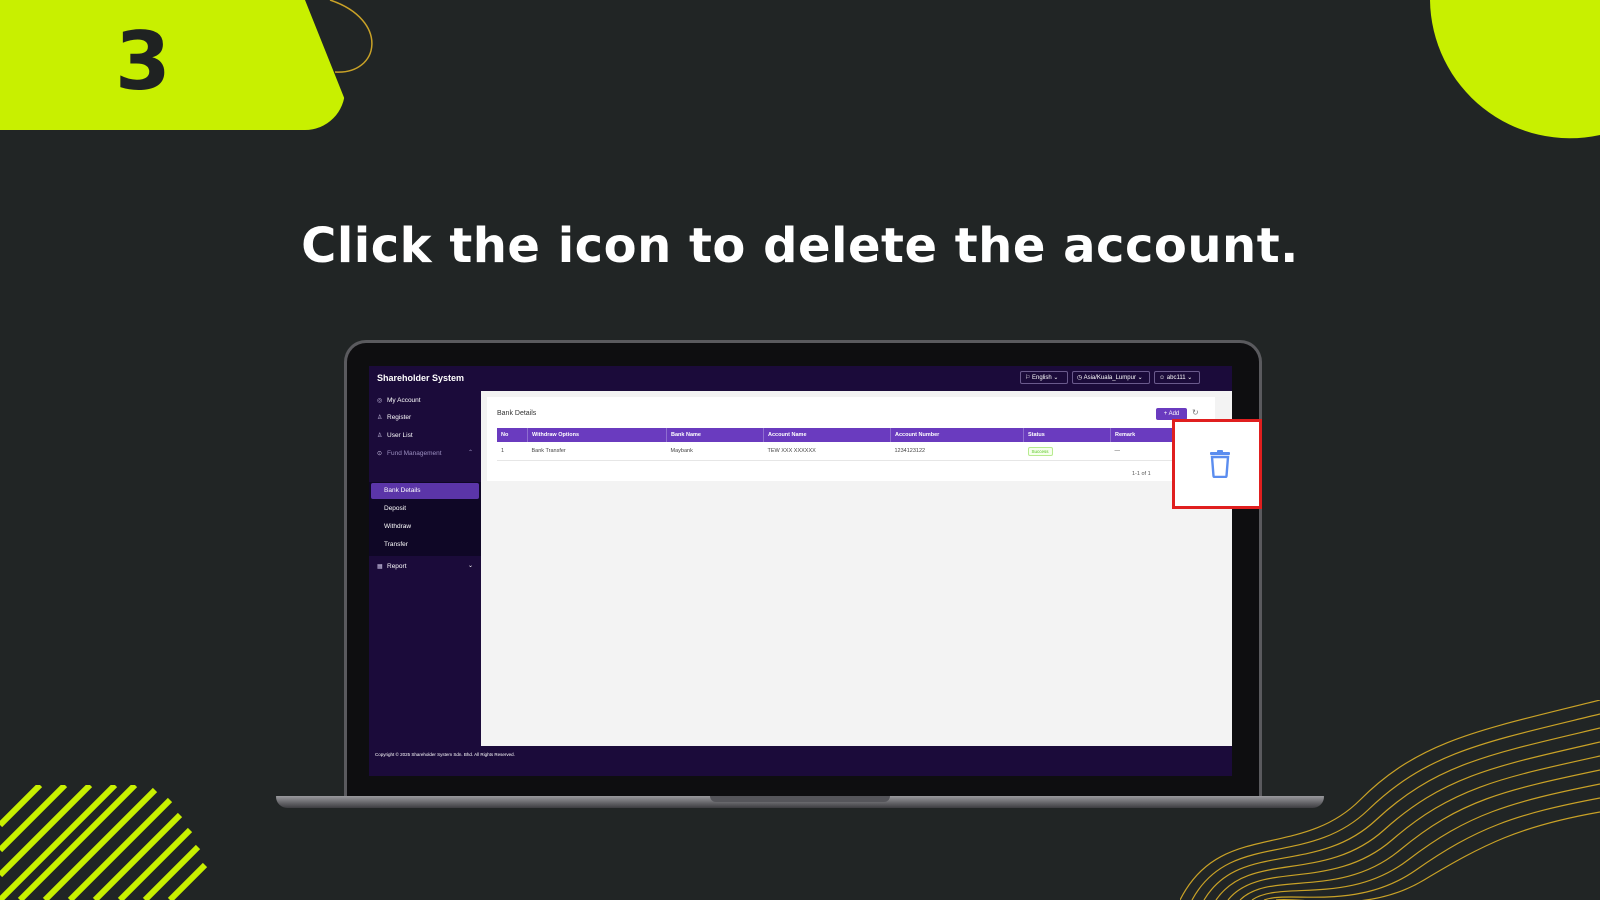 The width and height of the screenshot is (1600, 900). What do you see at coordinates (399, 417) in the screenshot?
I see `sidebar-item-label: Register` at bounding box center [399, 417].